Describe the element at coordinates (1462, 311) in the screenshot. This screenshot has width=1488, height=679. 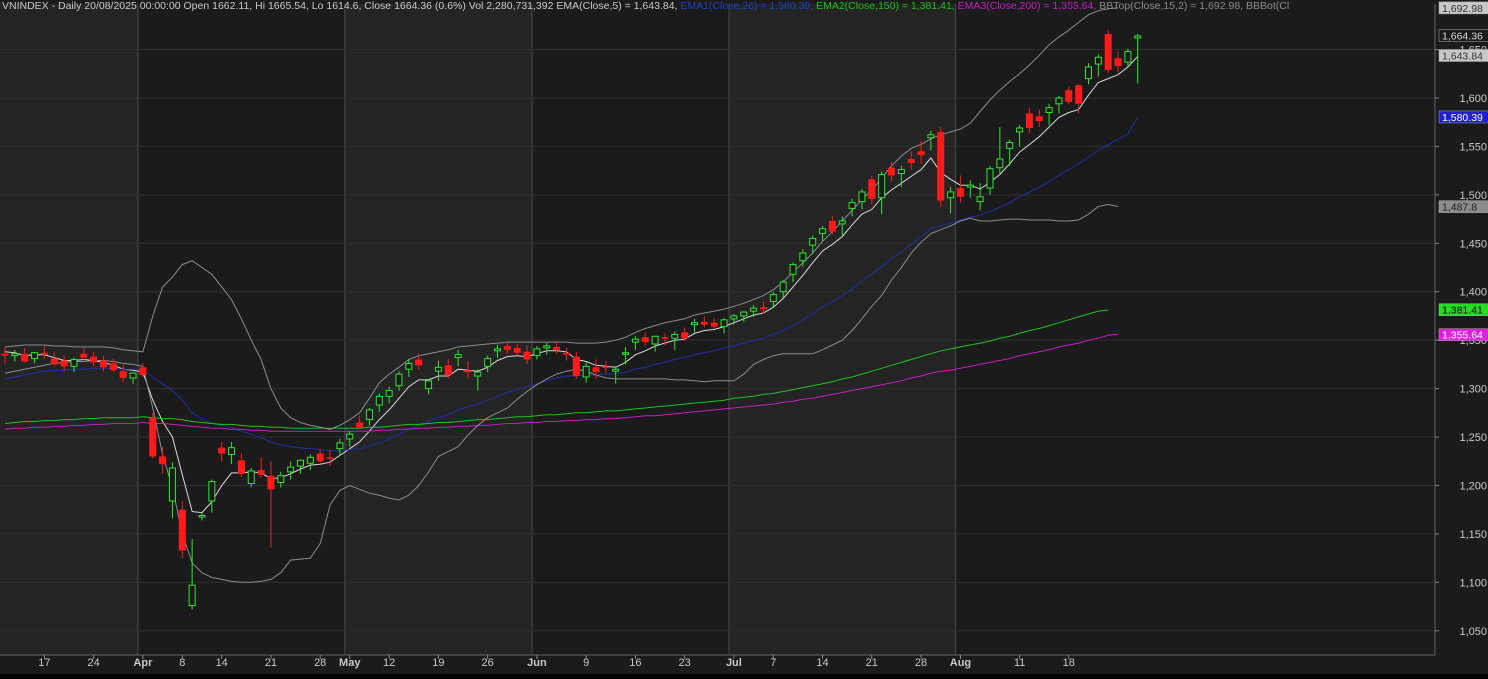
I see `price-badge-text: 1,381.41` at that location.